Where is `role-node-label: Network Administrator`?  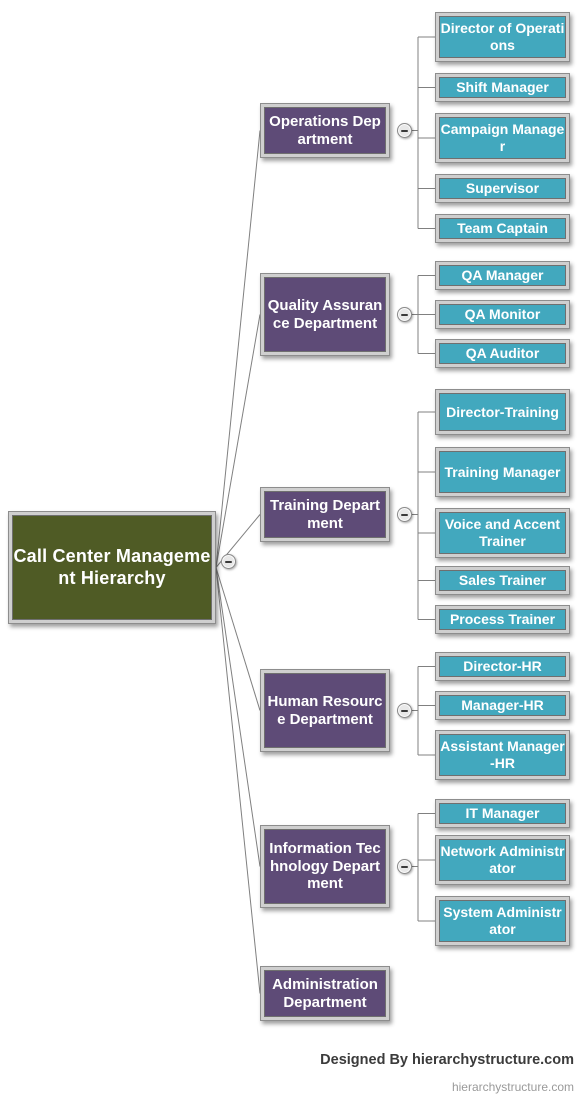
role-node-label: Network Administrator is located at coordinates (502, 860).